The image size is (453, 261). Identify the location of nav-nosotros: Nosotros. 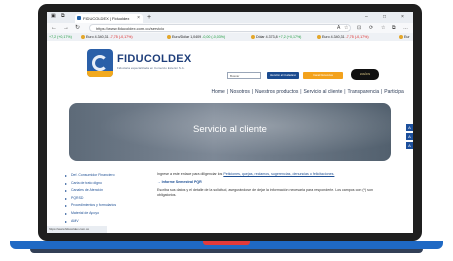
(240, 92).